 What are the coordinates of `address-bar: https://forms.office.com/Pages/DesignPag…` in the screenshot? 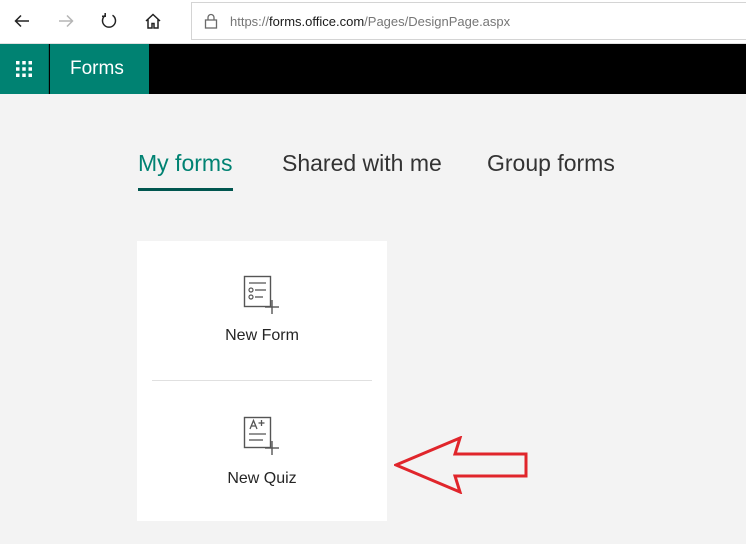 It's located at (468, 21).